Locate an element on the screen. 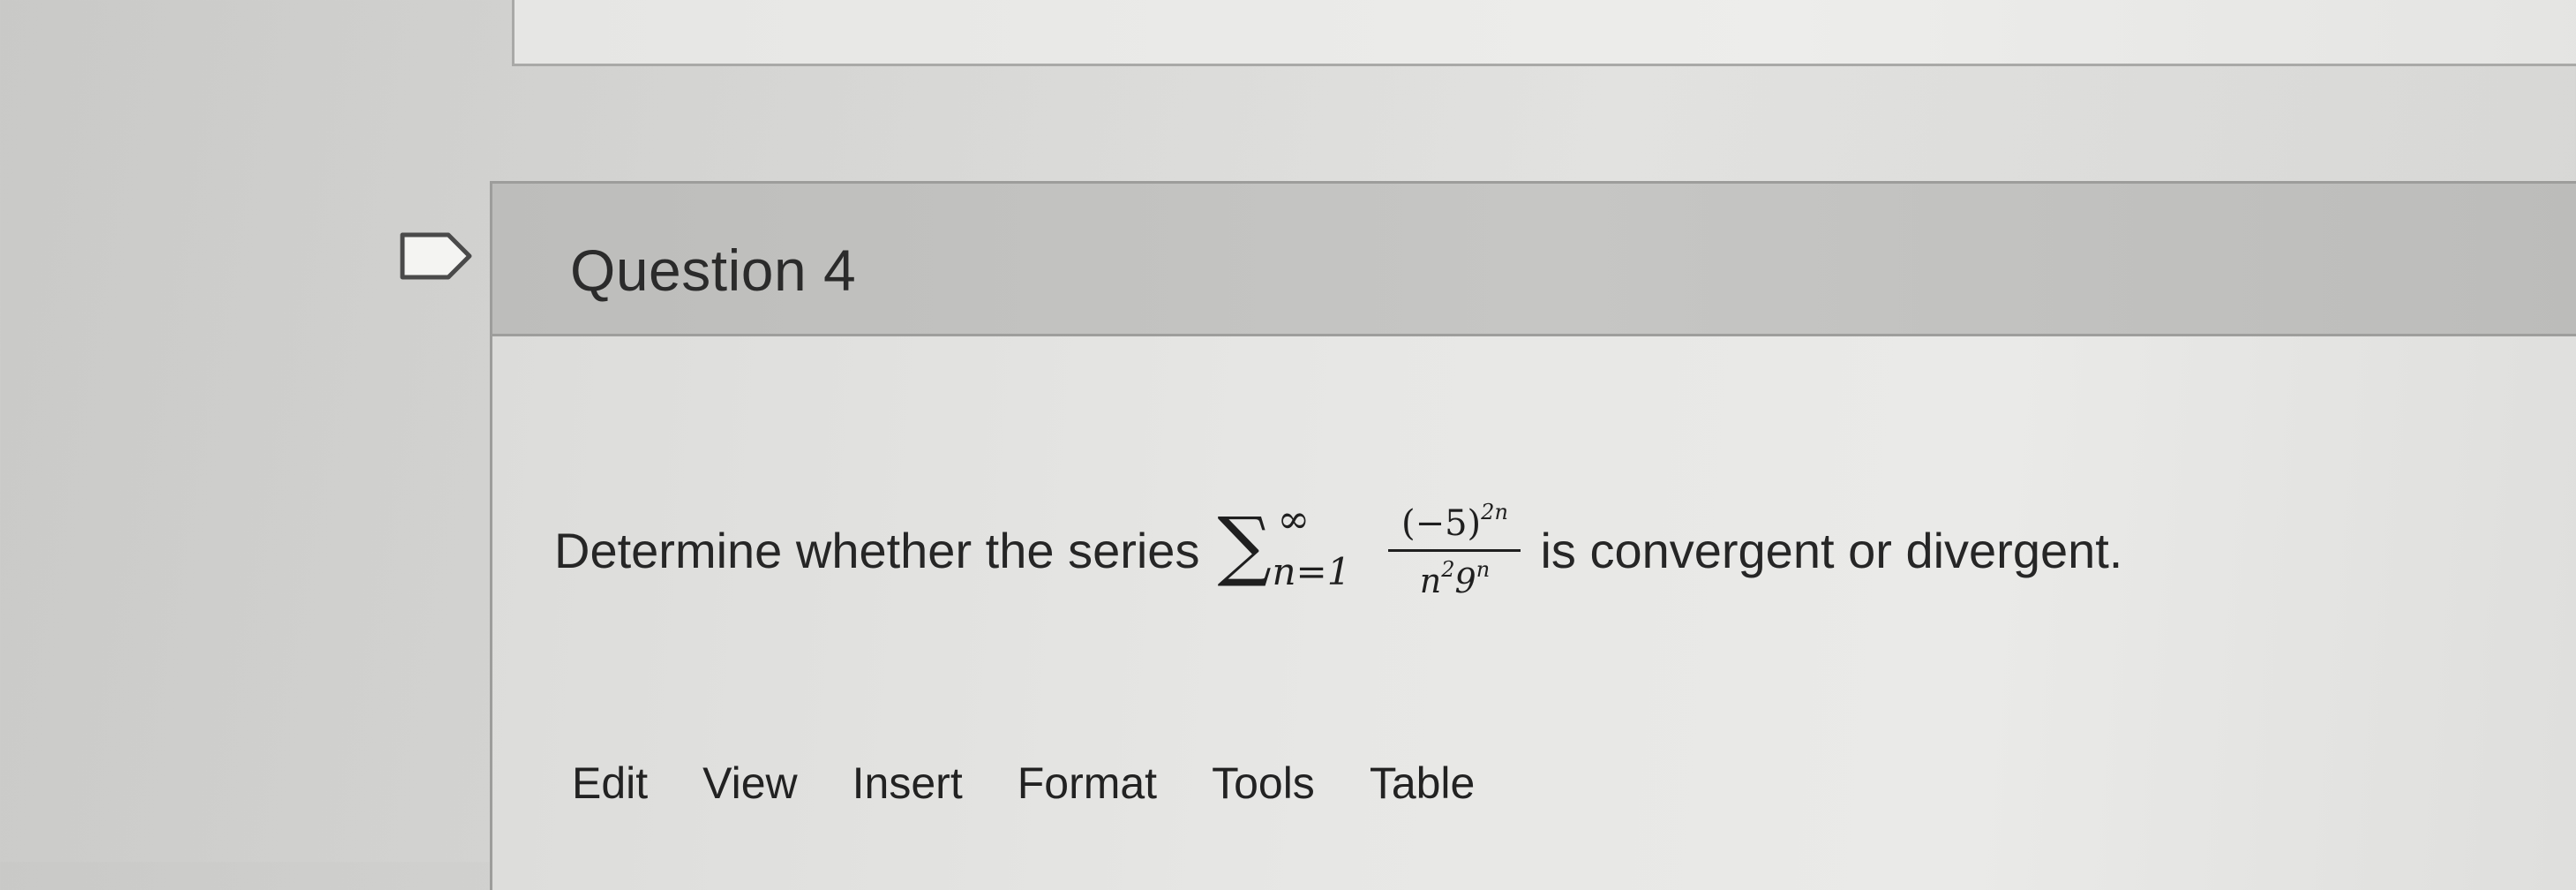  fraction-numerator: (−5)2n is located at coordinates (1454, 522).